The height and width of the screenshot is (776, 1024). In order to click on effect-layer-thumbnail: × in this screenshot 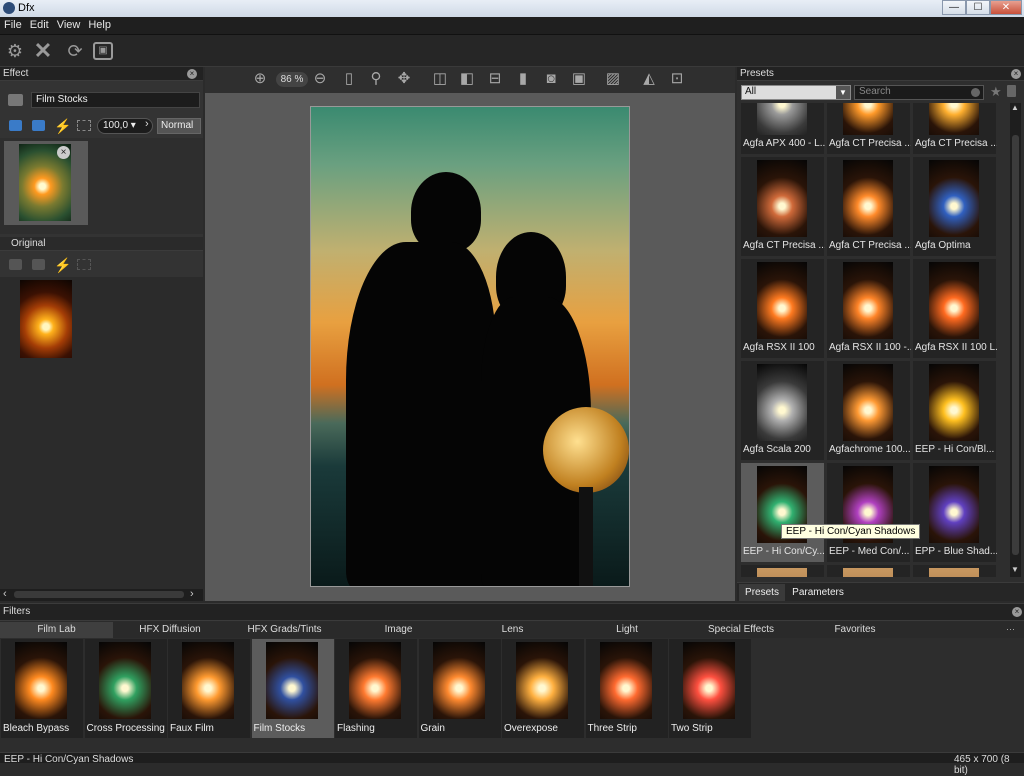, I will do `click(46, 183)`.